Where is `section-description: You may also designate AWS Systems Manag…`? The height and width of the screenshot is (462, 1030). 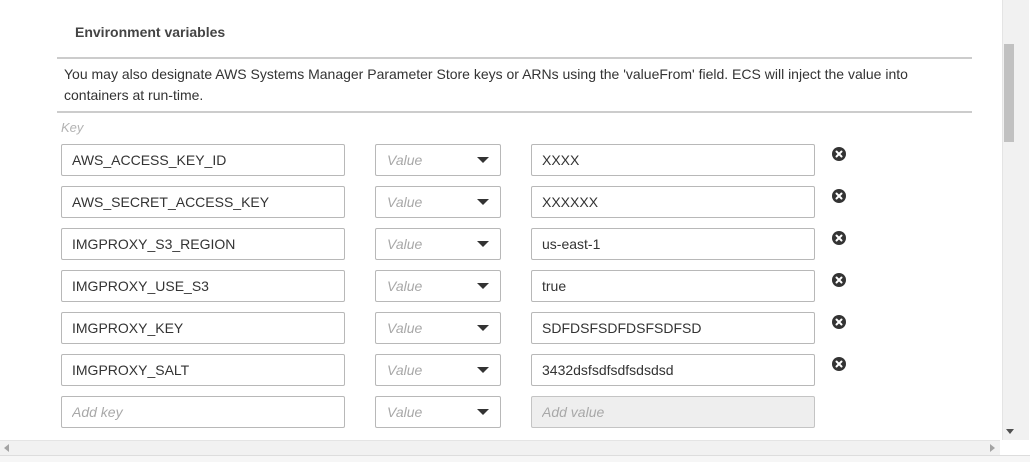 section-description: You may also designate AWS Systems Manag… is located at coordinates (486, 84).